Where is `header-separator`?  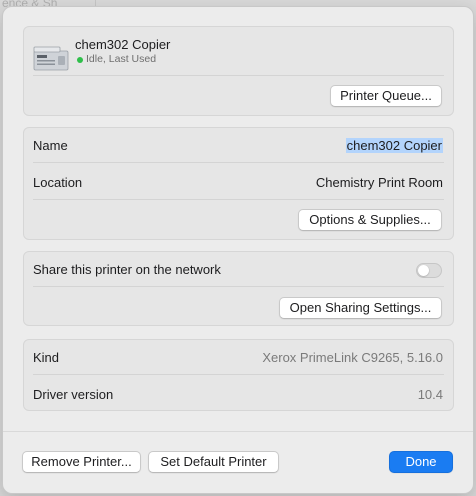
header-separator is located at coordinates (238, 75).